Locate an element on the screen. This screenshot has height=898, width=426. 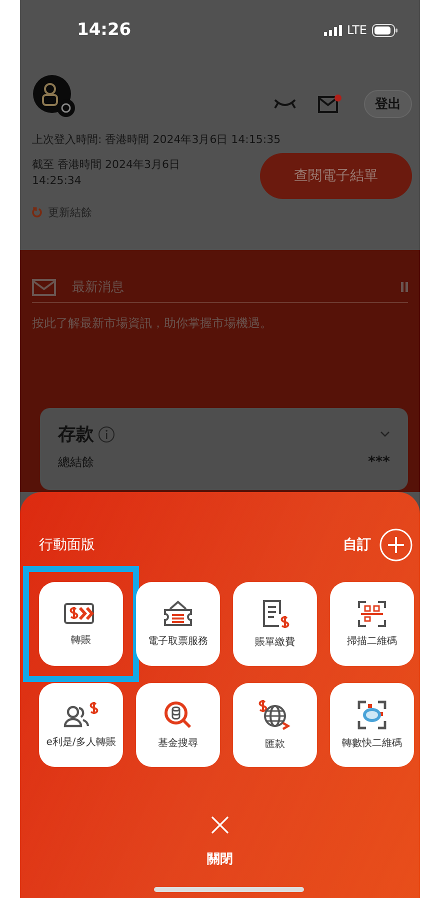
globe-money-icon is located at coordinates (275, 715).